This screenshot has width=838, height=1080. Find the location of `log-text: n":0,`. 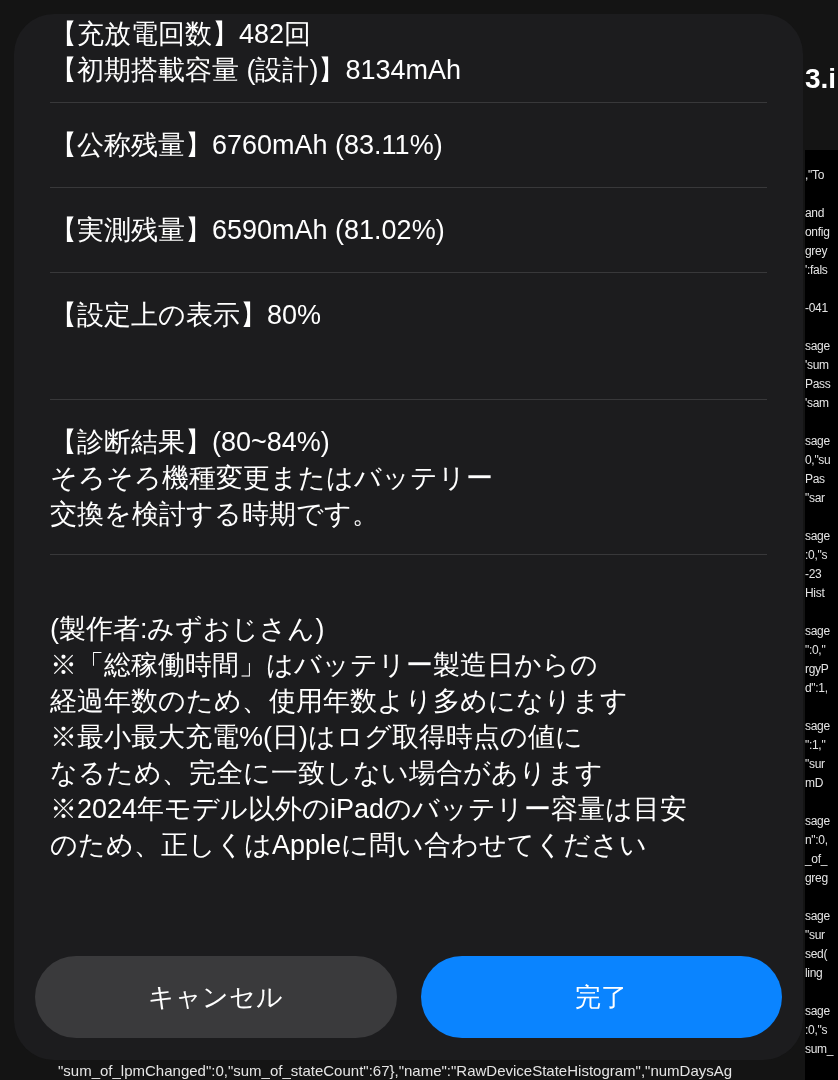

log-text: n":0, is located at coordinates (817, 840).